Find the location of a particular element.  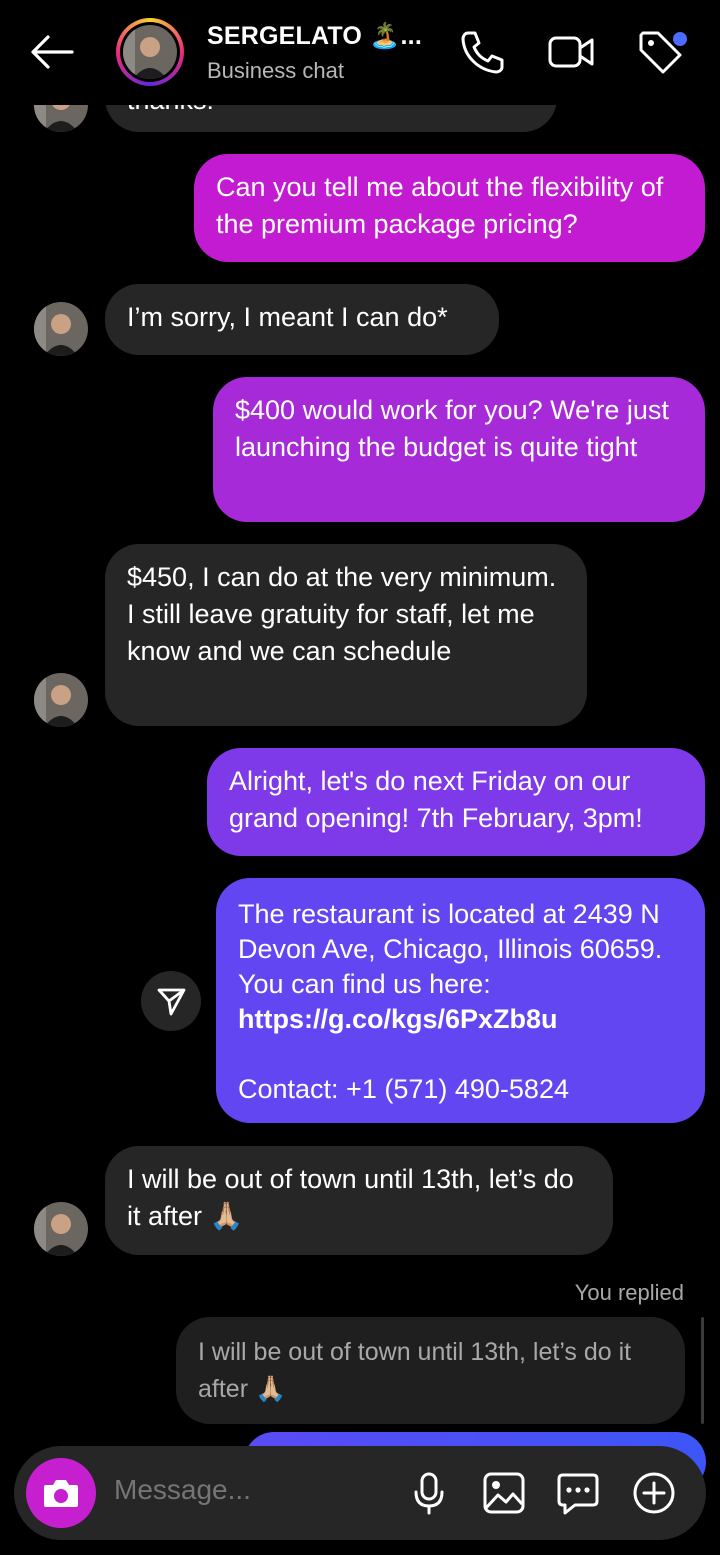

gallery-button is located at coordinates (504, 1493).